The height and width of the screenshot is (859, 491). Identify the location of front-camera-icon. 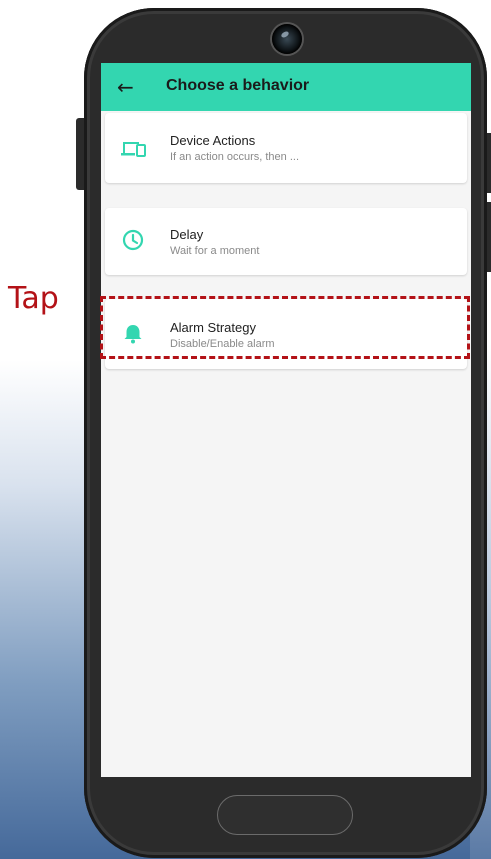
(287, 39).